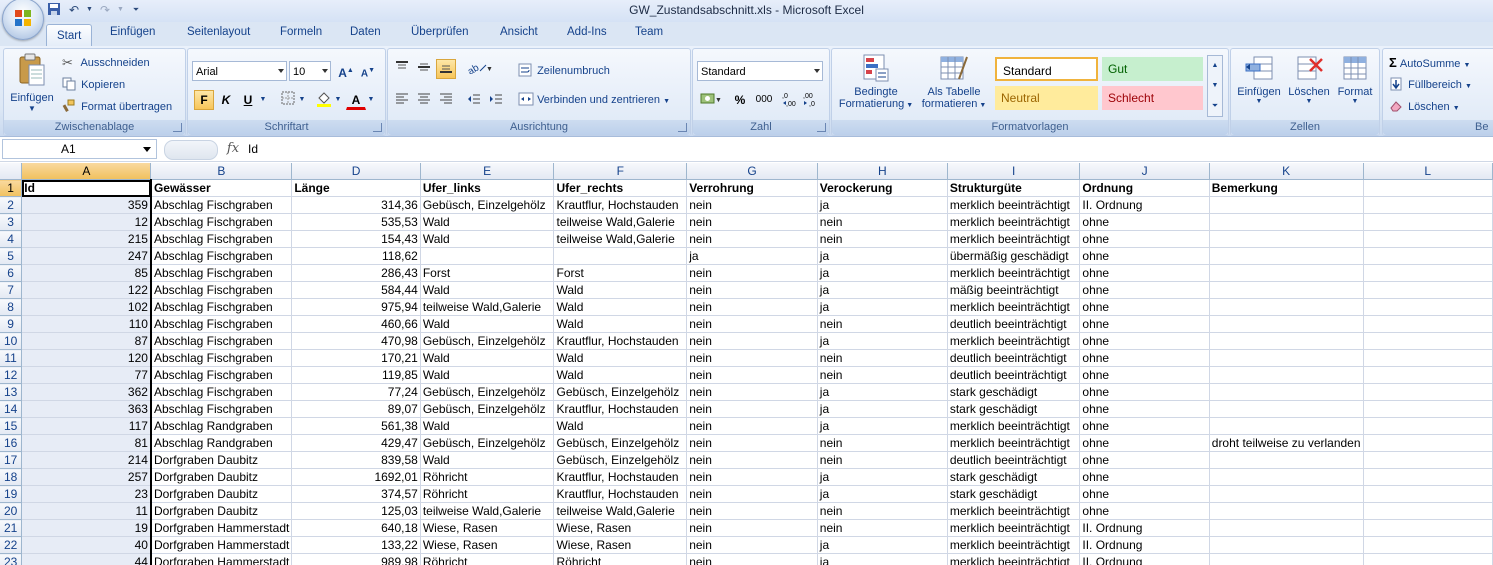 This screenshot has height=565, width=1493. What do you see at coordinates (11, 426) in the screenshot?
I see `row-header: 15` at bounding box center [11, 426].